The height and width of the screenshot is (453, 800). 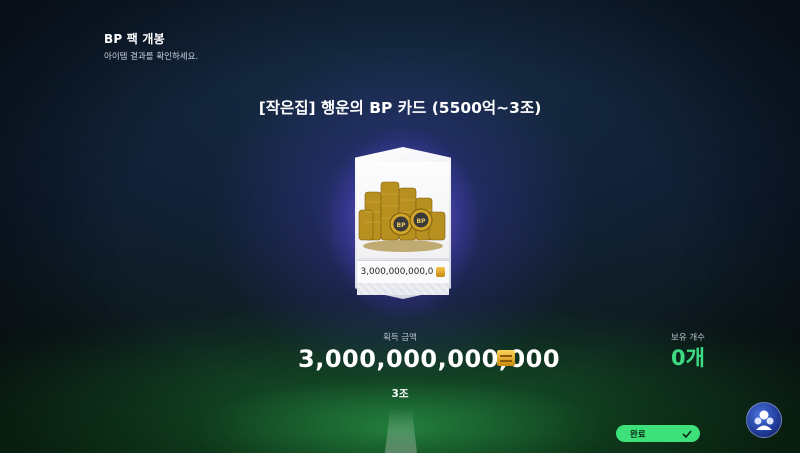 I want to click on bp-coin-stack-icon: BP BP, so click(x=403, y=210).